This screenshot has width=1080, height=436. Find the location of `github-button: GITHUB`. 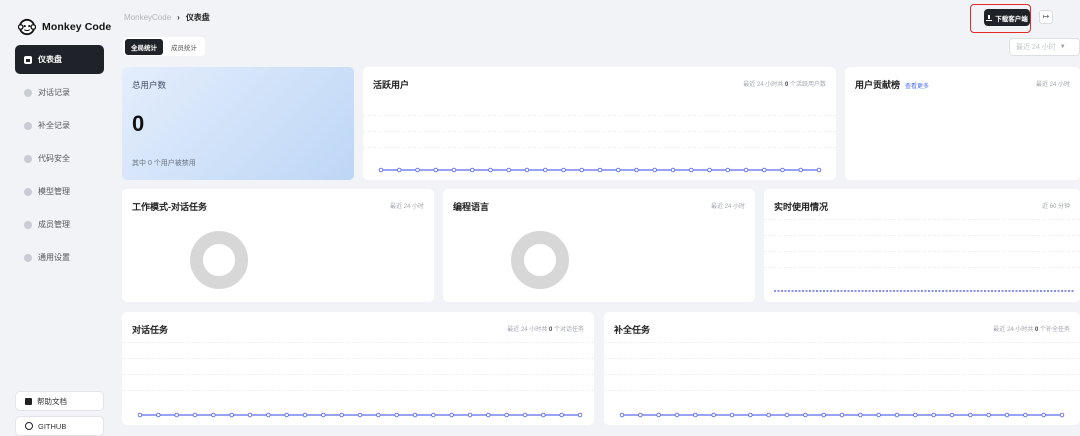

github-button: GITHUB is located at coordinates (59, 426).